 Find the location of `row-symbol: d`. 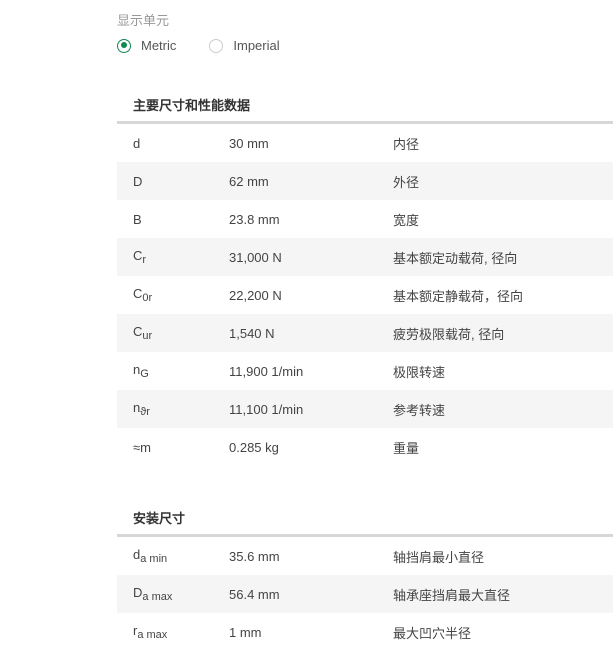

row-symbol: d is located at coordinates (173, 143).